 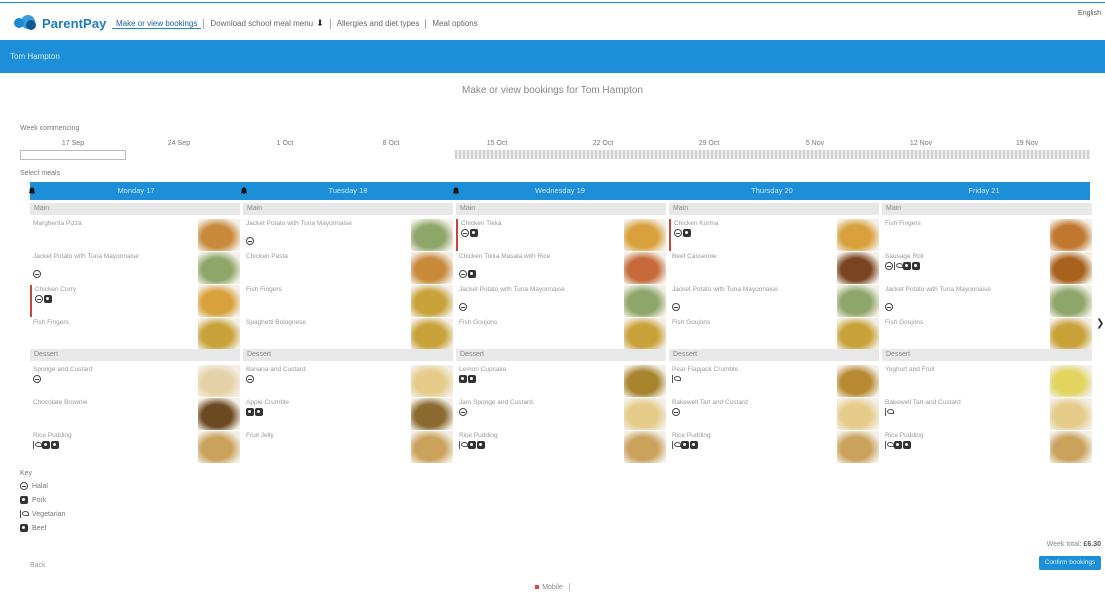 I want to click on brand-name: ParentPay, so click(x=74, y=23).